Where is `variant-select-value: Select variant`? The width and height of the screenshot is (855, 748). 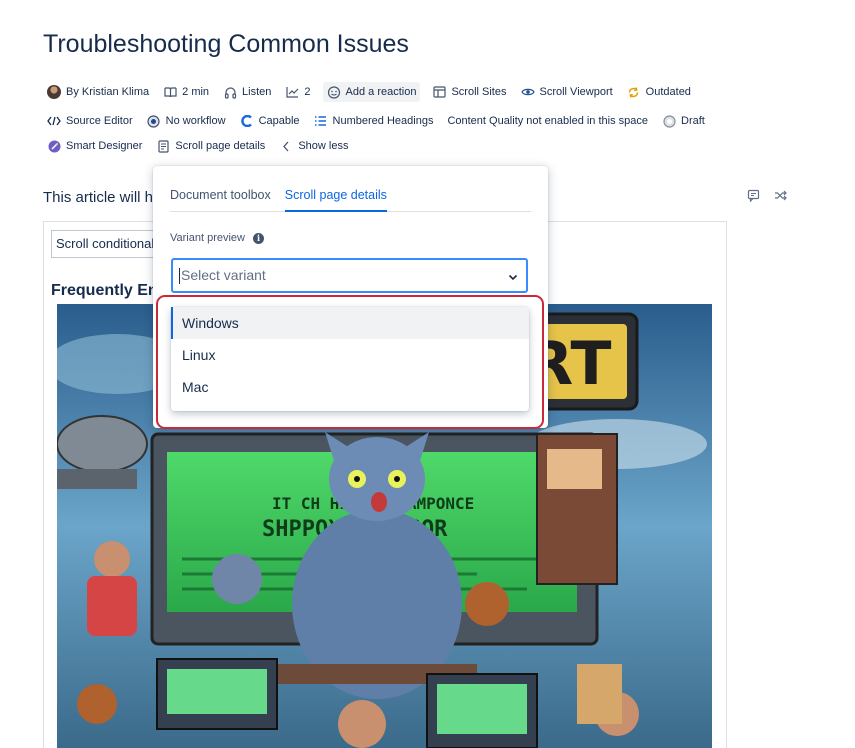
variant-select-value: Select variant is located at coordinates (222, 275).